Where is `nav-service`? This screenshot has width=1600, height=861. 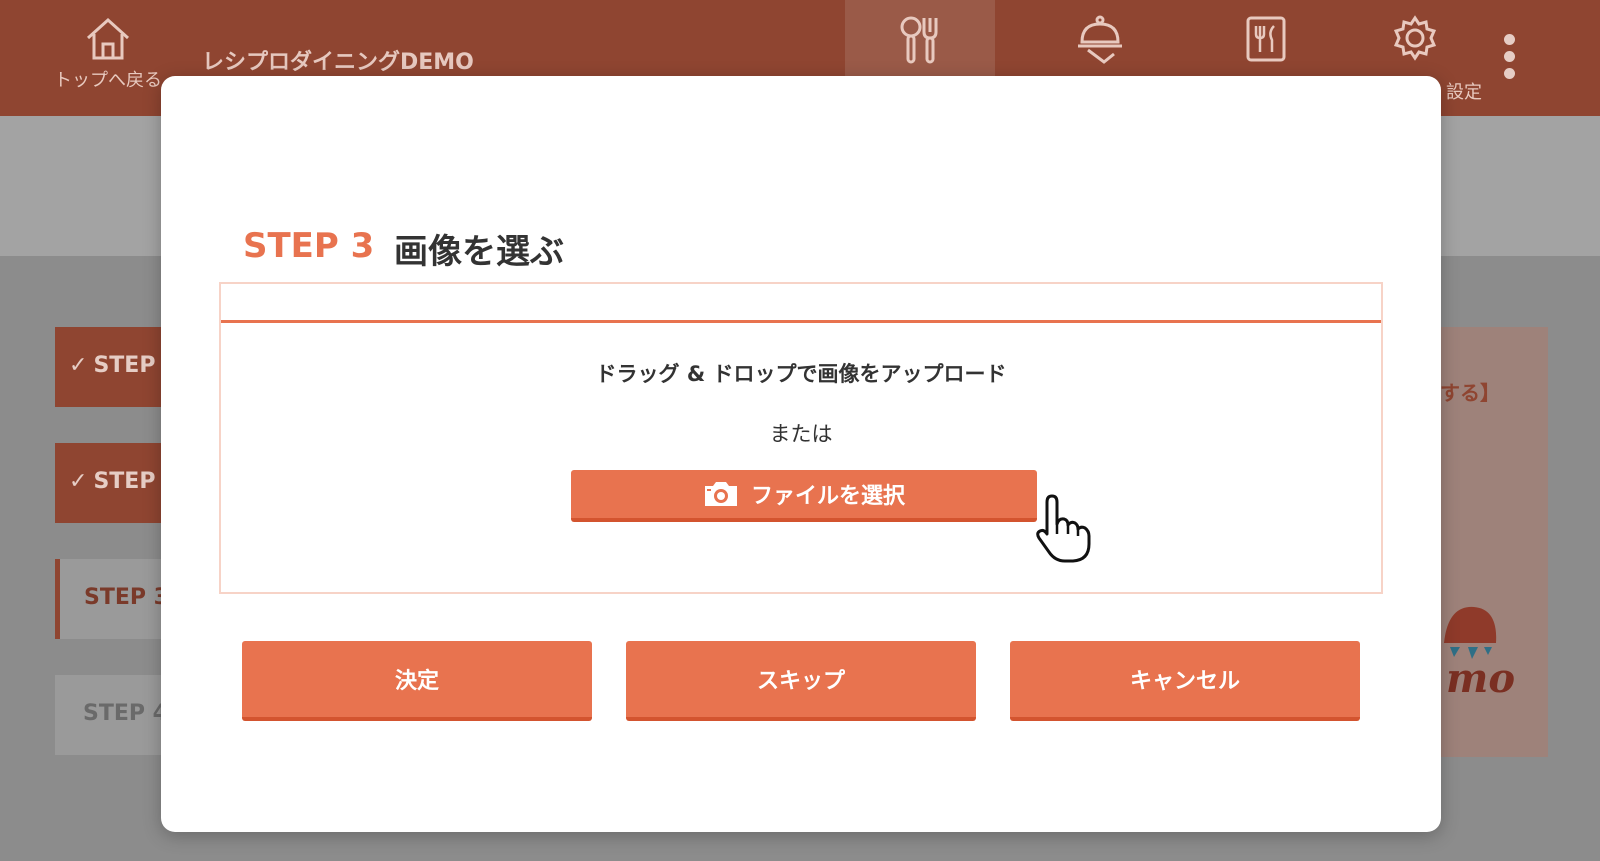
nav-service is located at coordinates (1100, 38).